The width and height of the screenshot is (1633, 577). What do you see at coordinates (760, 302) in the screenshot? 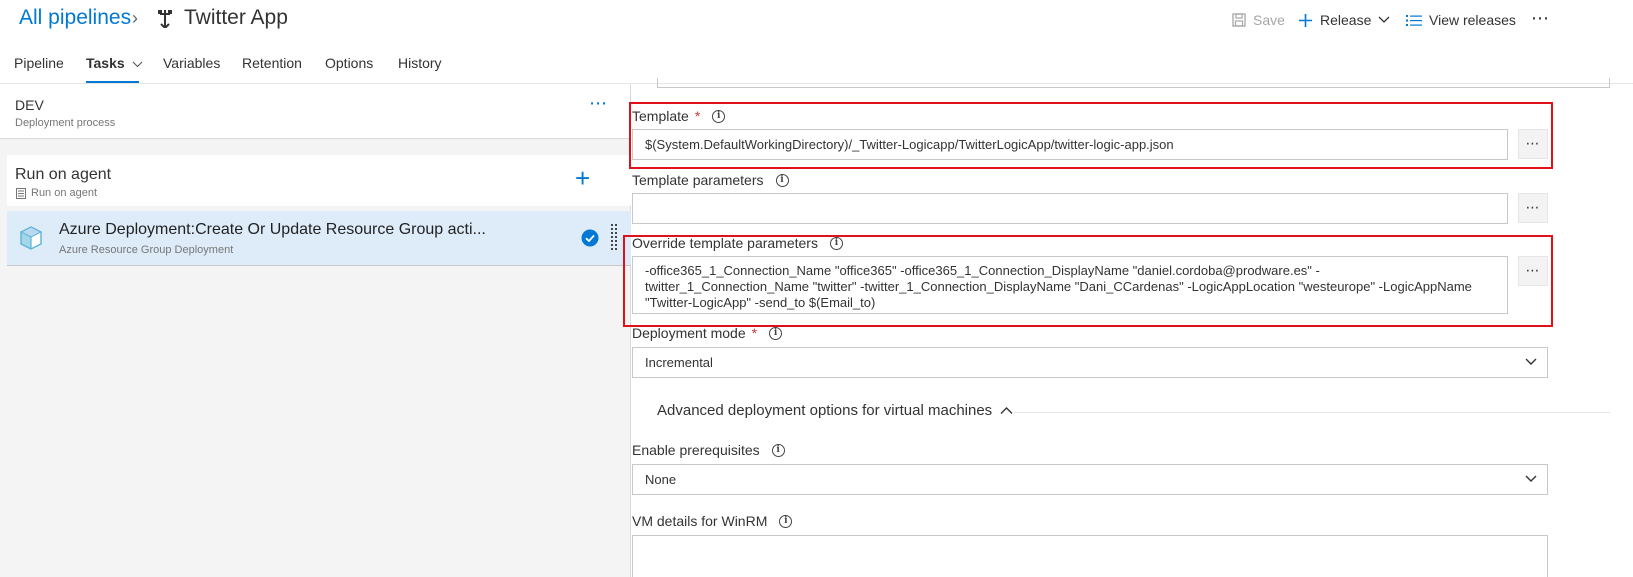
I see `override-line-3: "Twitter-LogicApp" -send_to $(Email_to)` at bounding box center [760, 302].